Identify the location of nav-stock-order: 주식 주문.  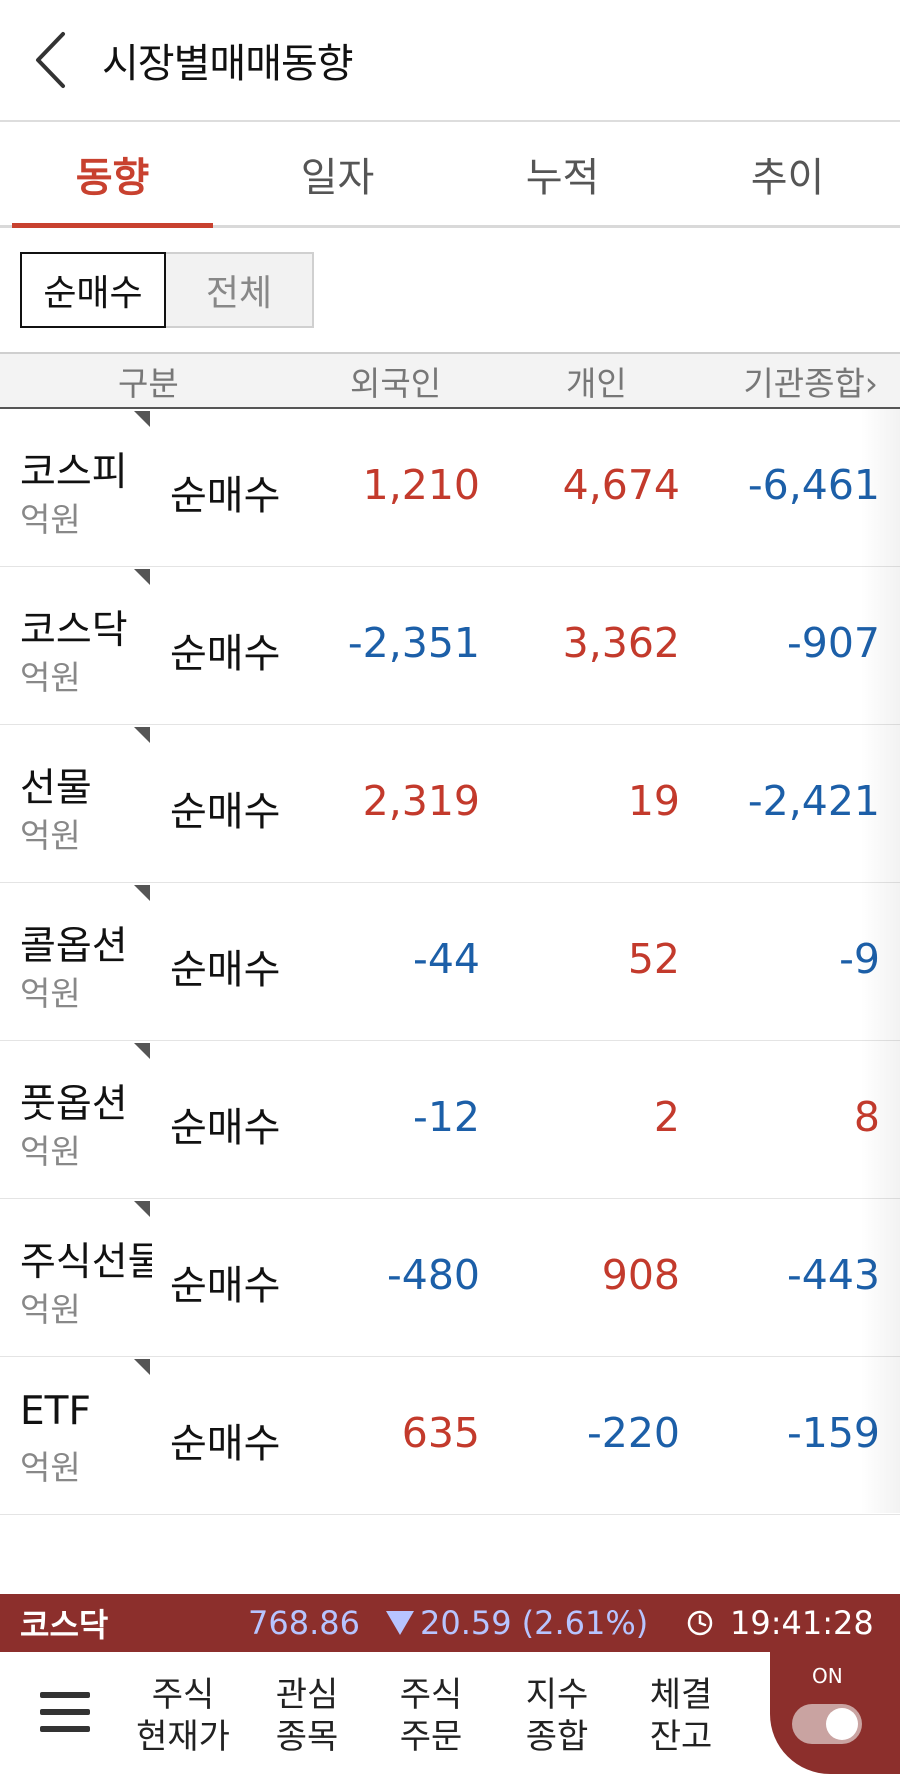
(431, 1716).